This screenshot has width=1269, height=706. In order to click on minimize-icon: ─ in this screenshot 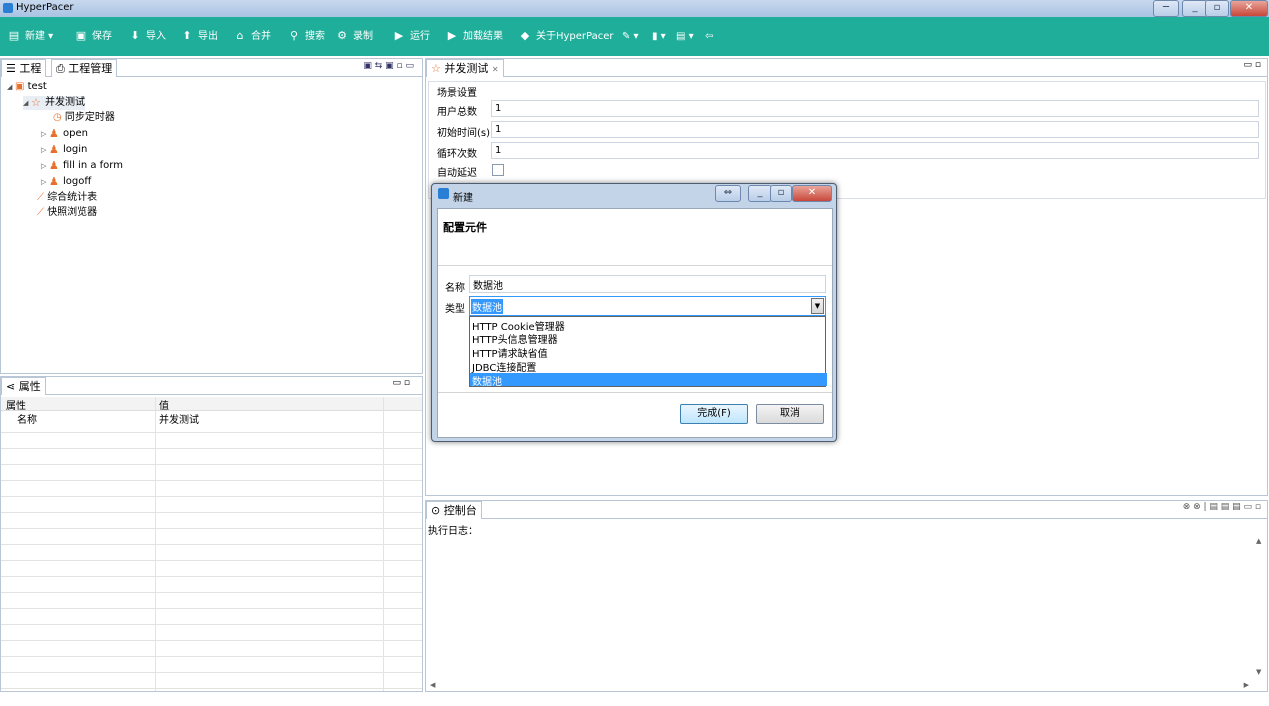, I will do `click(1166, 8)`.